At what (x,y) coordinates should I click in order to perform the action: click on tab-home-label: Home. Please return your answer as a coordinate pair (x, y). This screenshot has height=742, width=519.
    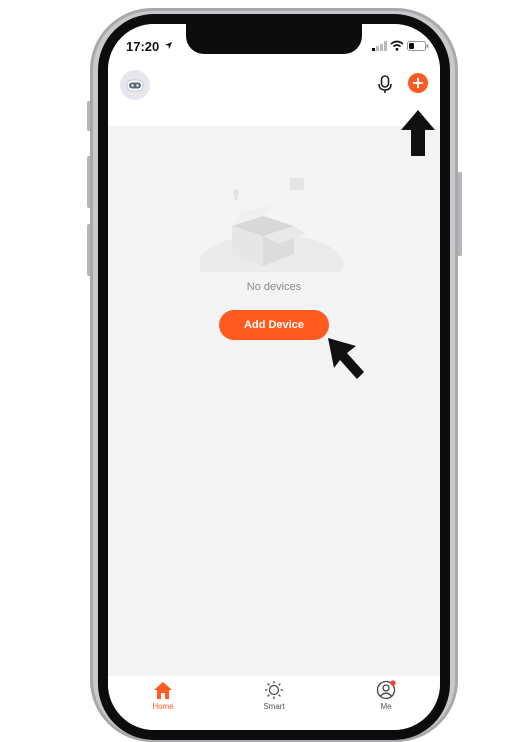
    Looking at the image, I should click on (163, 706).